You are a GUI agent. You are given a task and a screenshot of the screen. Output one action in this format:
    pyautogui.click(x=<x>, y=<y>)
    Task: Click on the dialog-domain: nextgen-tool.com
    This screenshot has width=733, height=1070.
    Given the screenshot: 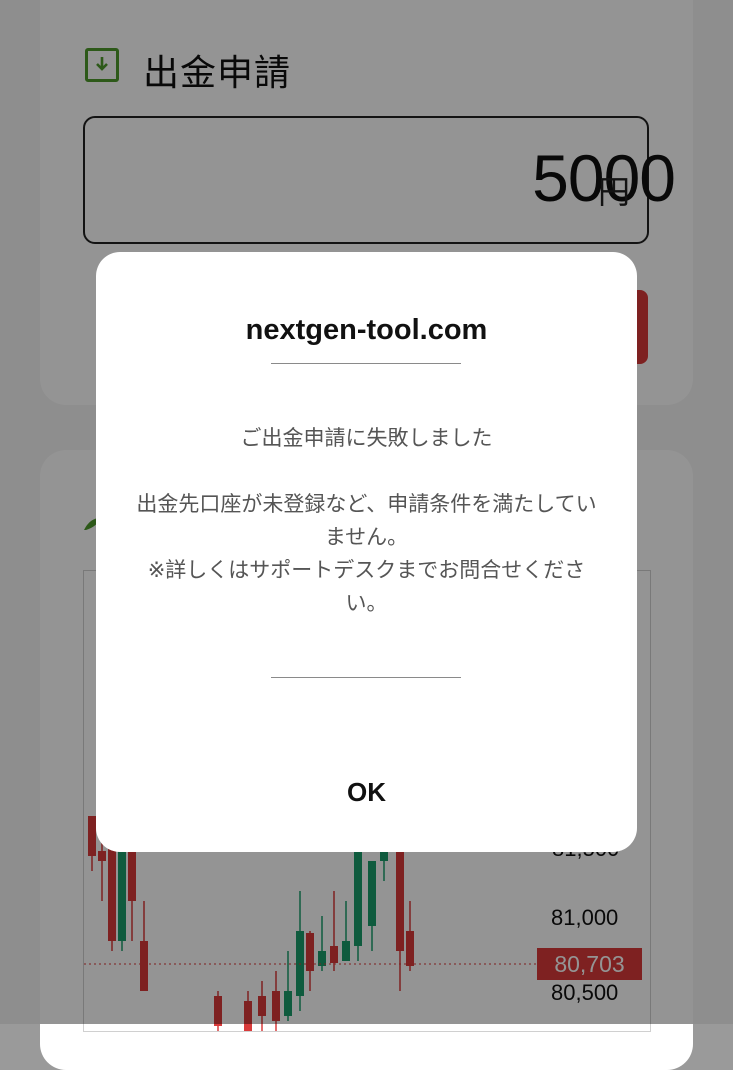 What is the action you would take?
    pyautogui.click(x=366, y=330)
    